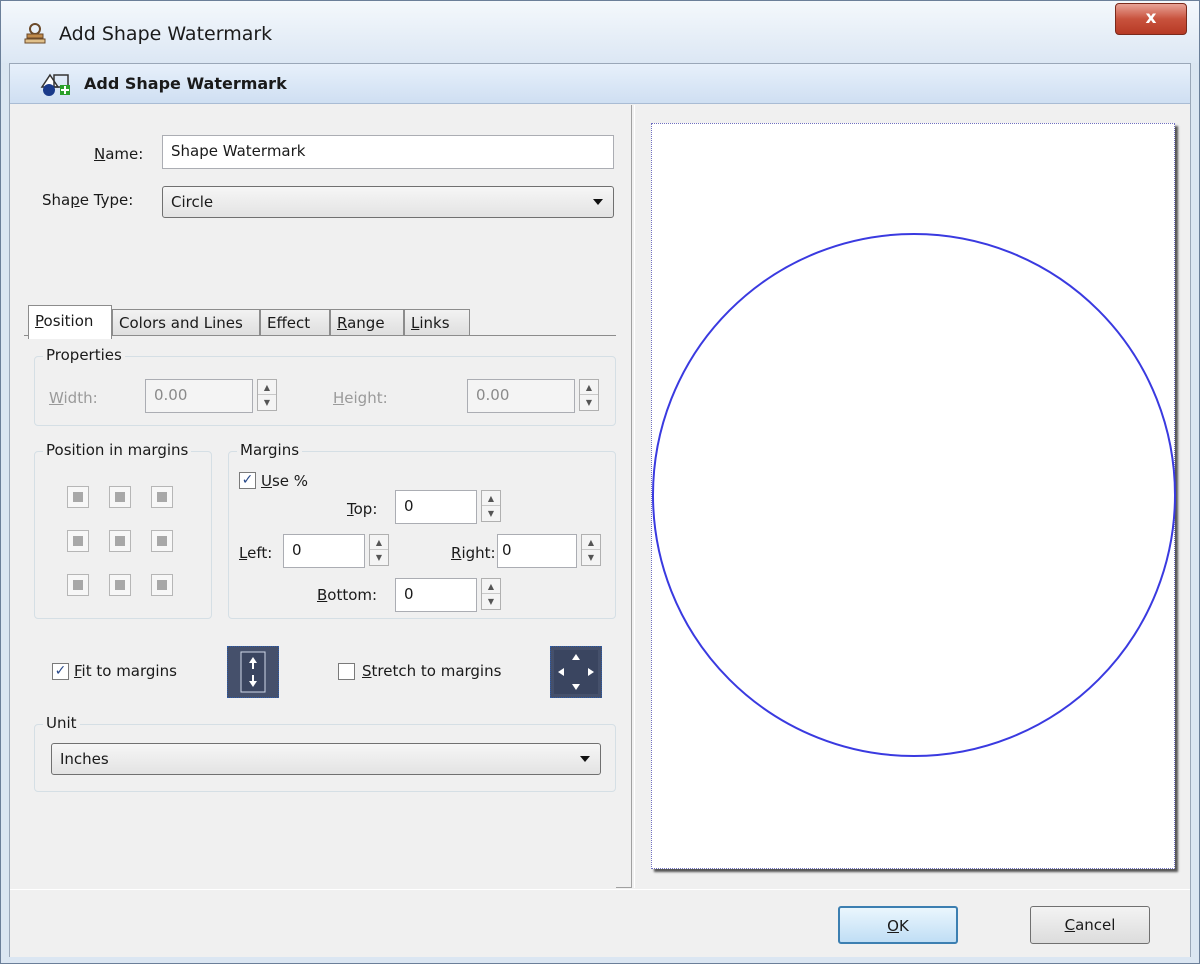 This screenshot has height=964, width=1200. What do you see at coordinates (285, 481) in the screenshot?
I see `use-percent-label: Use %` at bounding box center [285, 481].